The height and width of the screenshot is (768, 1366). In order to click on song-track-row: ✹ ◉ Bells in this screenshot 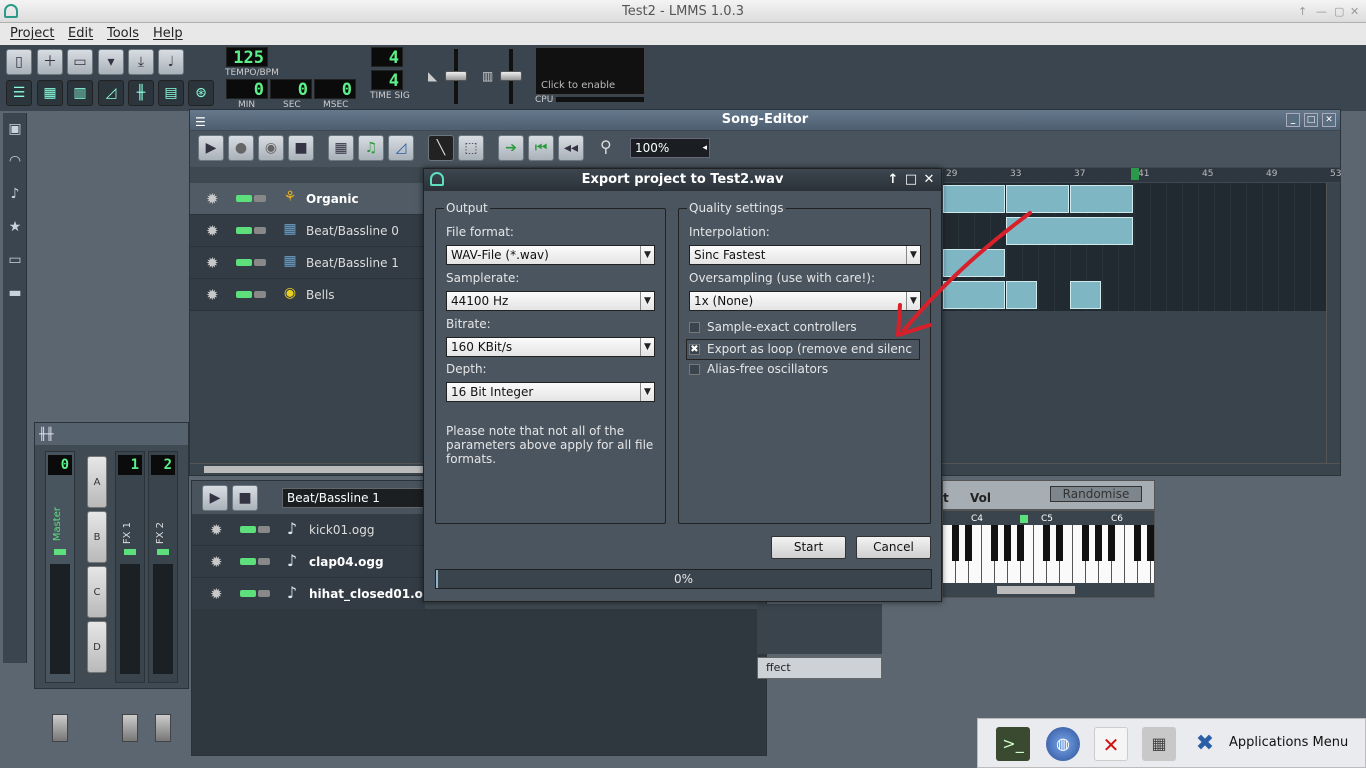, I will do `click(306, 295)`.